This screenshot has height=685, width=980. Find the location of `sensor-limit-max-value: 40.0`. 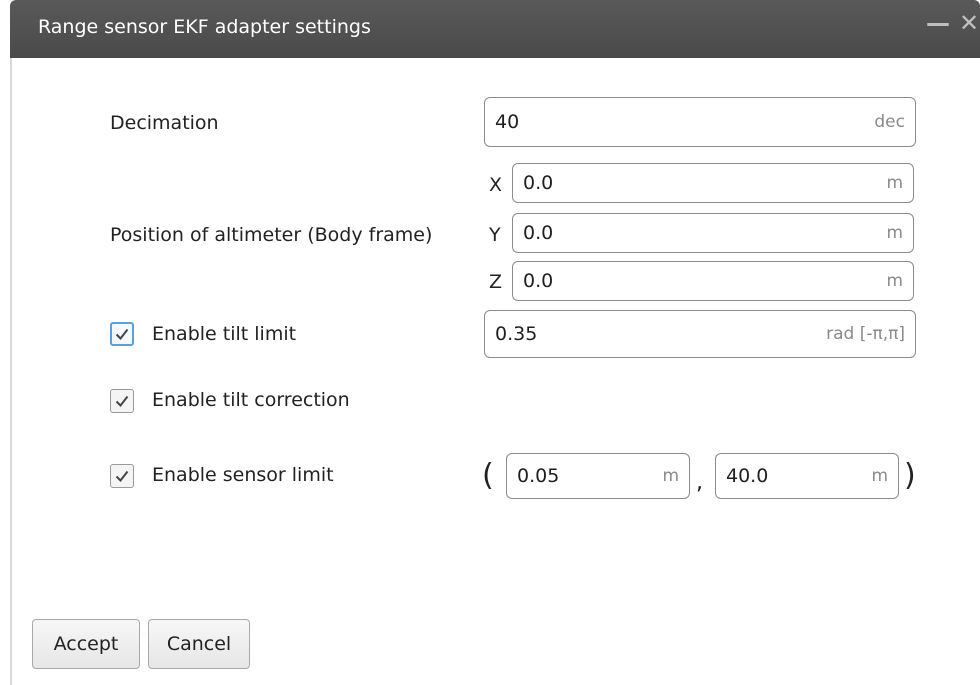

sensor-limit-max-value: 40.0 is located at coordinates (747, 476).